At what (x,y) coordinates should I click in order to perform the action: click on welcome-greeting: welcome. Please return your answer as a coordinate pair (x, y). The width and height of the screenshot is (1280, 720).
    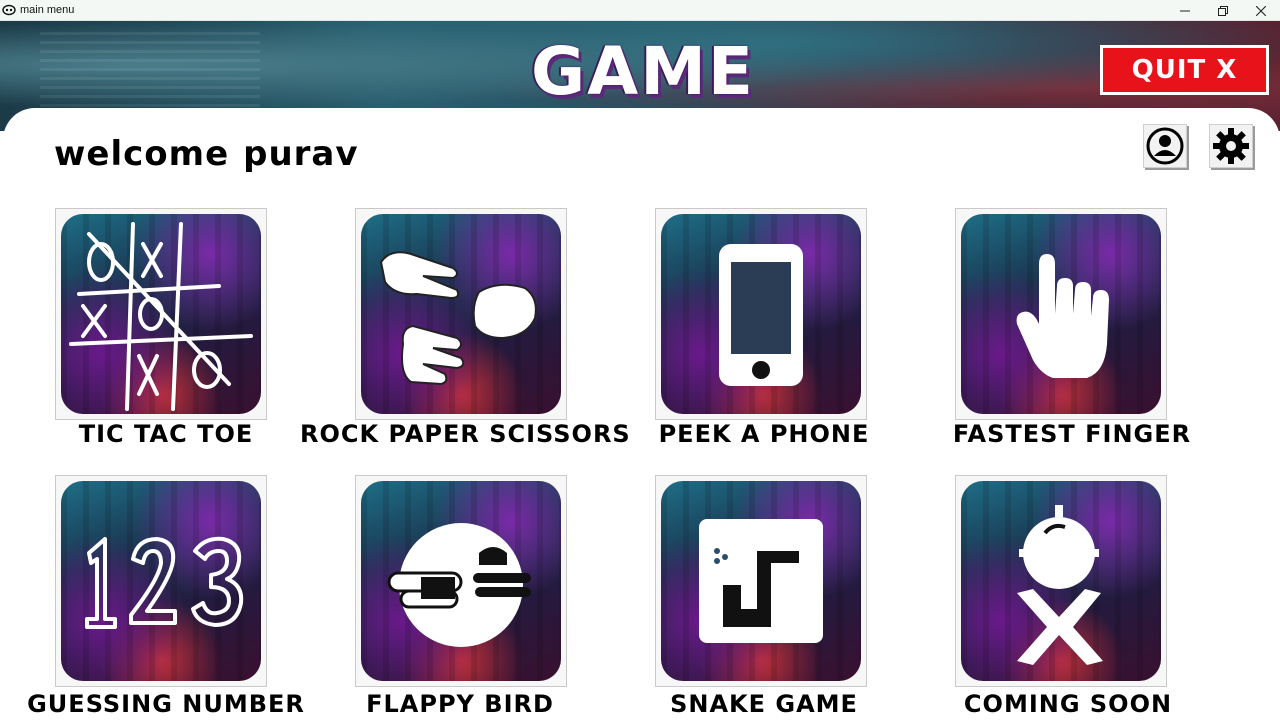
    Looking at the image, I should click on (142, 154).